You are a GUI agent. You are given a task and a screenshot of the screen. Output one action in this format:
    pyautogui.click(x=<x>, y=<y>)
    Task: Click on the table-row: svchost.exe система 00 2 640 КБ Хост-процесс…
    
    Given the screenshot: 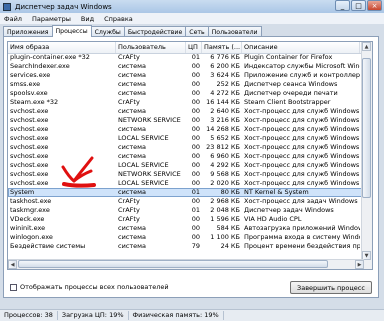 What is the action you would take?
    pyautogui.click(x=190, y=111)
    